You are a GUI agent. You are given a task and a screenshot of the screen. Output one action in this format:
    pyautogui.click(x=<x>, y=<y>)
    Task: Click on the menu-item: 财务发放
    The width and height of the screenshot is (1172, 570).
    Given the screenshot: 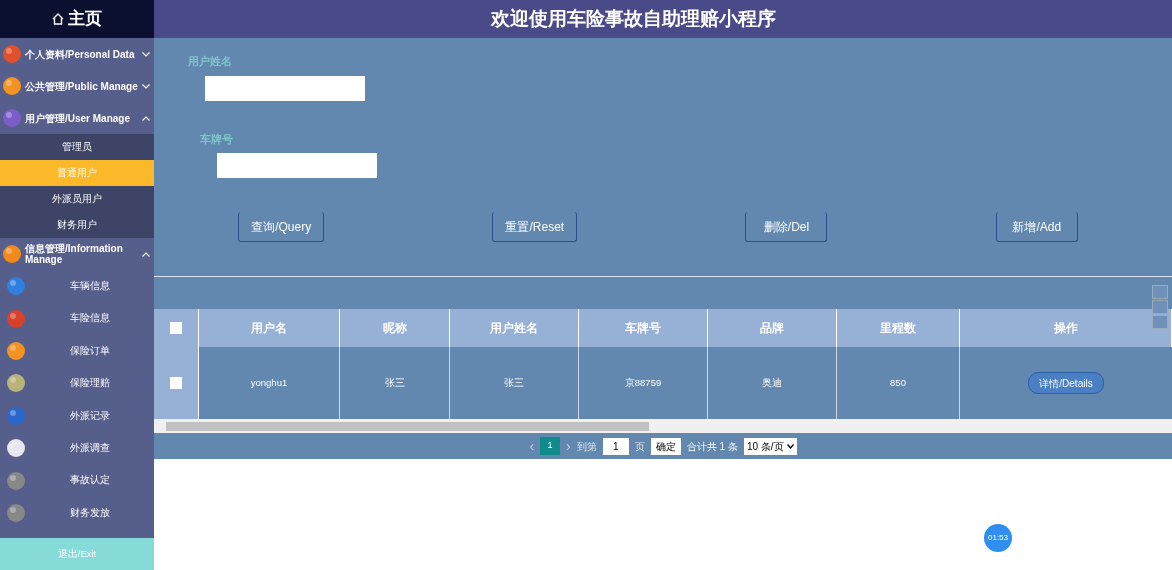 What is the action you would take?
    pyautogui.click(x=77, y=513)
    